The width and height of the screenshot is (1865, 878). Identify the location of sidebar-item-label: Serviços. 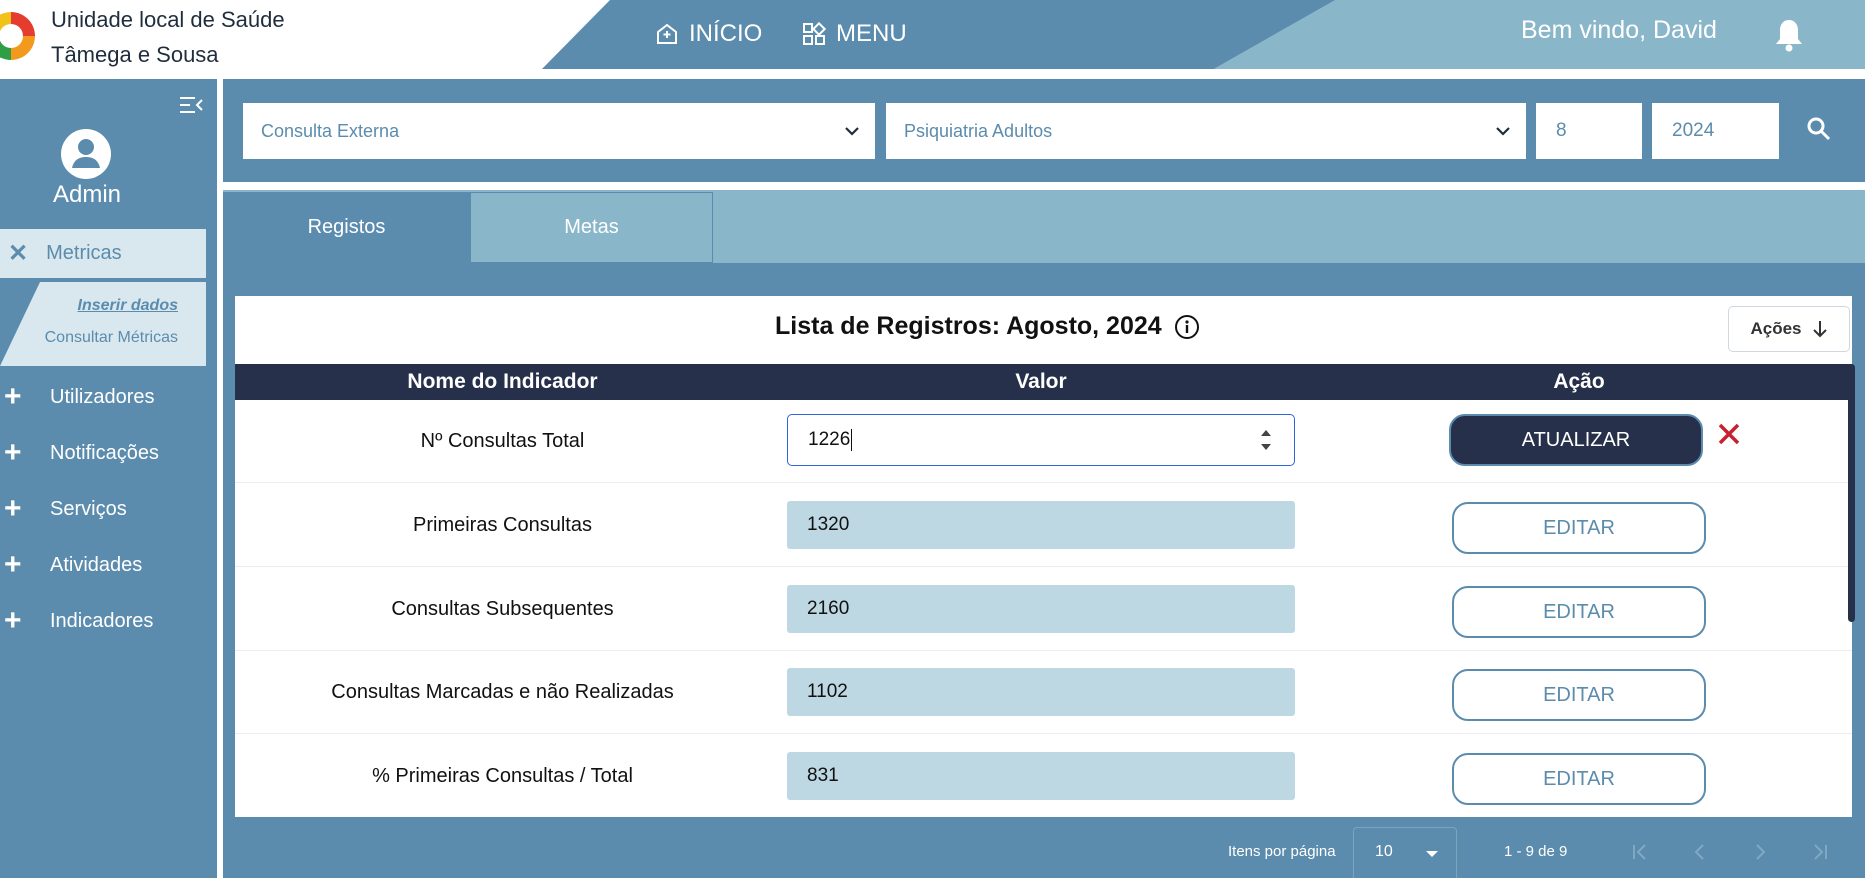
(88, 508).